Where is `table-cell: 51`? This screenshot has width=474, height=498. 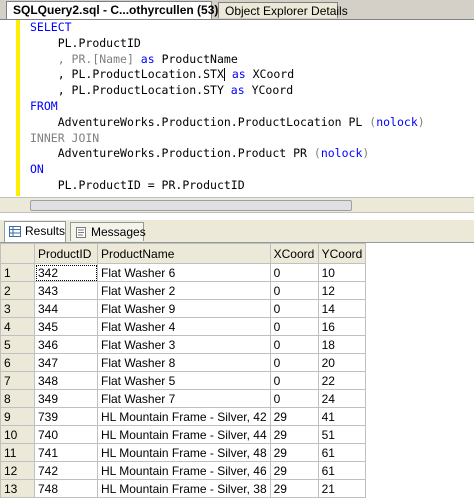
table-cell: 51 is located at coordinates (342, 434).